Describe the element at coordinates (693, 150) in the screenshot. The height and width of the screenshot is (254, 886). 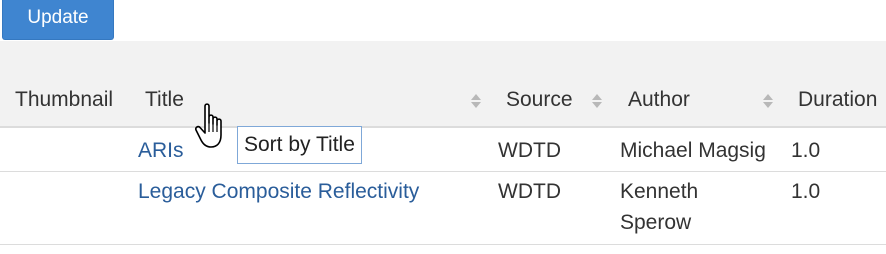
I see `row-author: Michael Magsig` at that location.